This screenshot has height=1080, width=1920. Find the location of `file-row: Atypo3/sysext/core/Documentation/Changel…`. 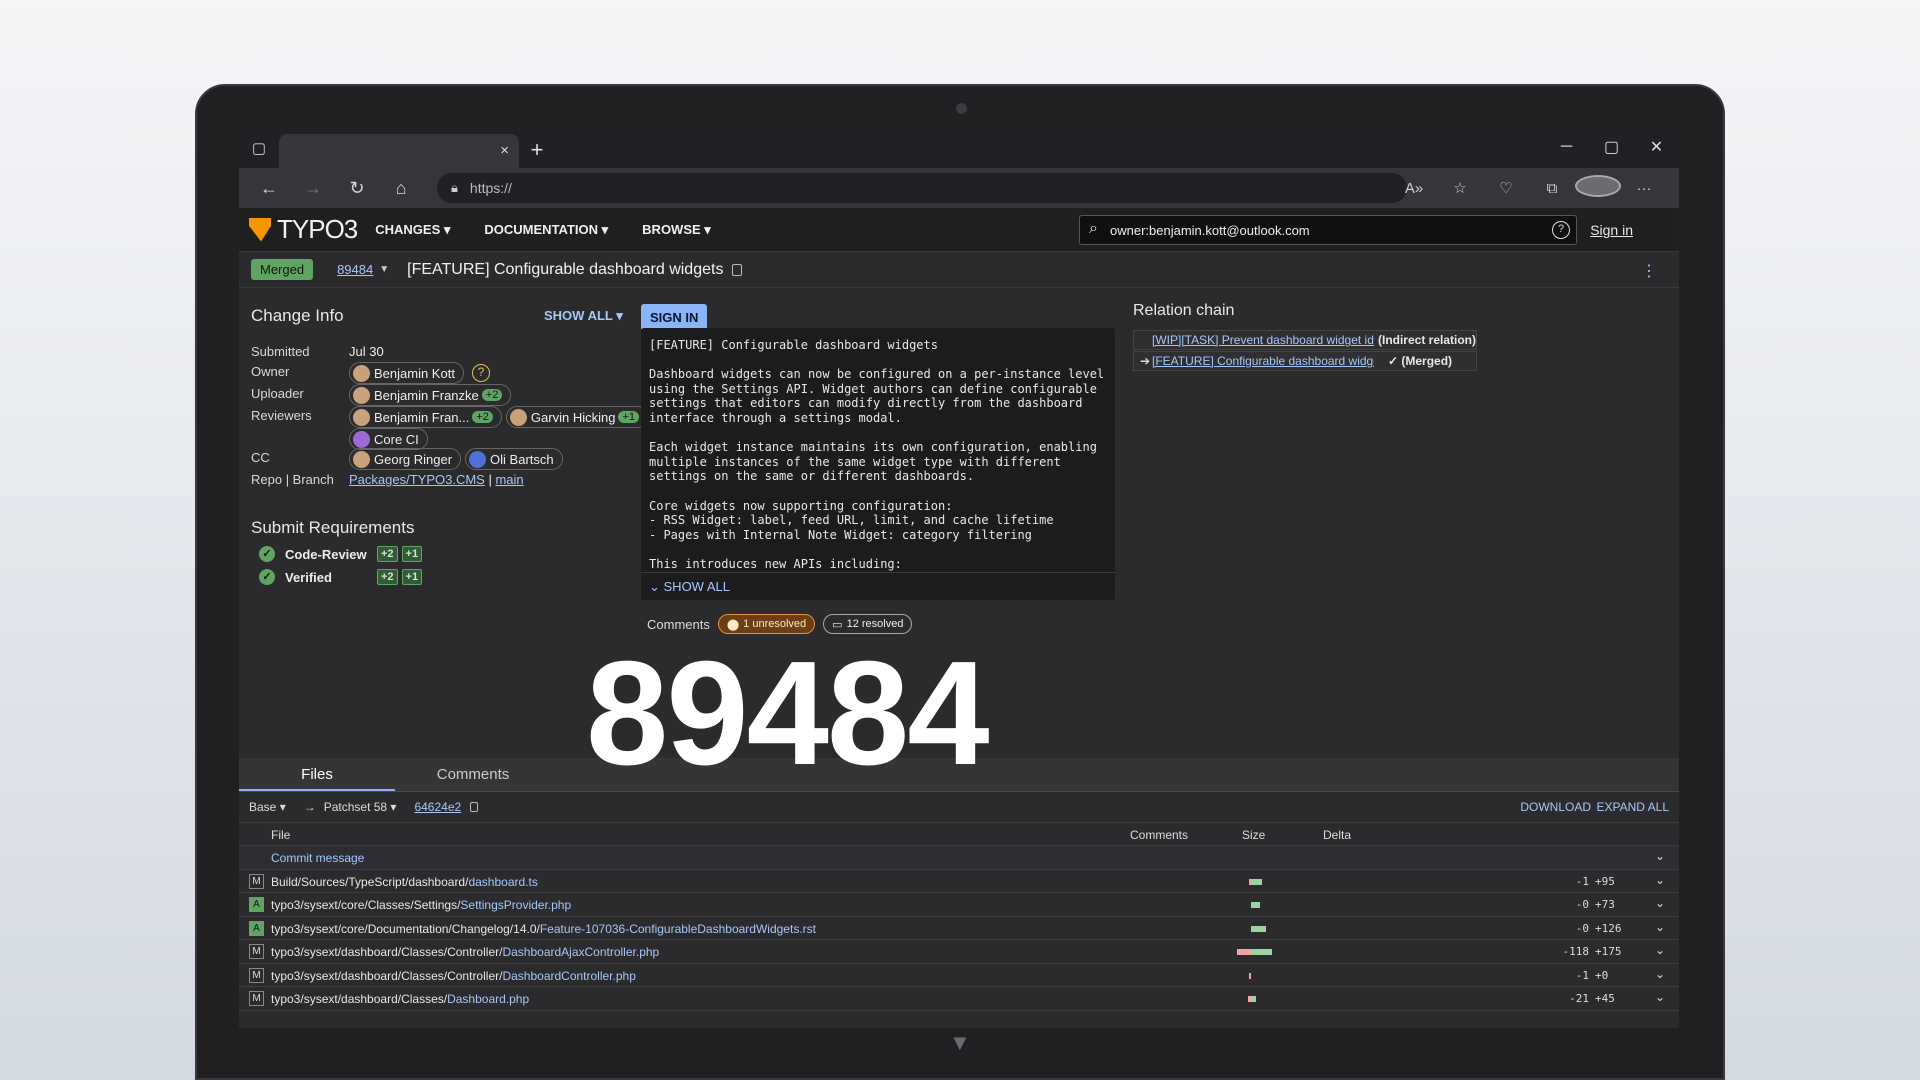

file-row: Atypo3/sysext/core/Documentation/Changel… is located at coordinates (959, 928).